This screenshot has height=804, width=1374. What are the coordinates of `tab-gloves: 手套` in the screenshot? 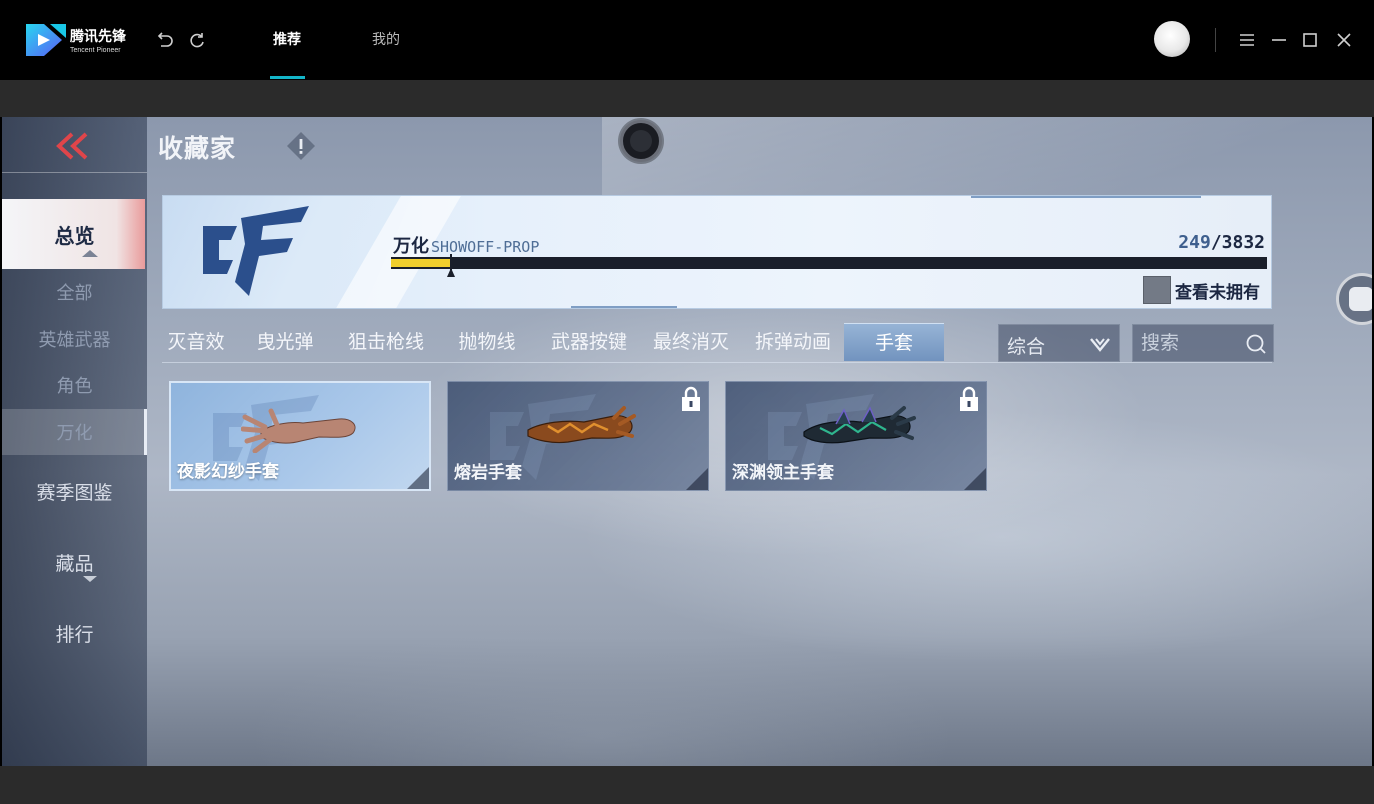 It's located at (894, 342).